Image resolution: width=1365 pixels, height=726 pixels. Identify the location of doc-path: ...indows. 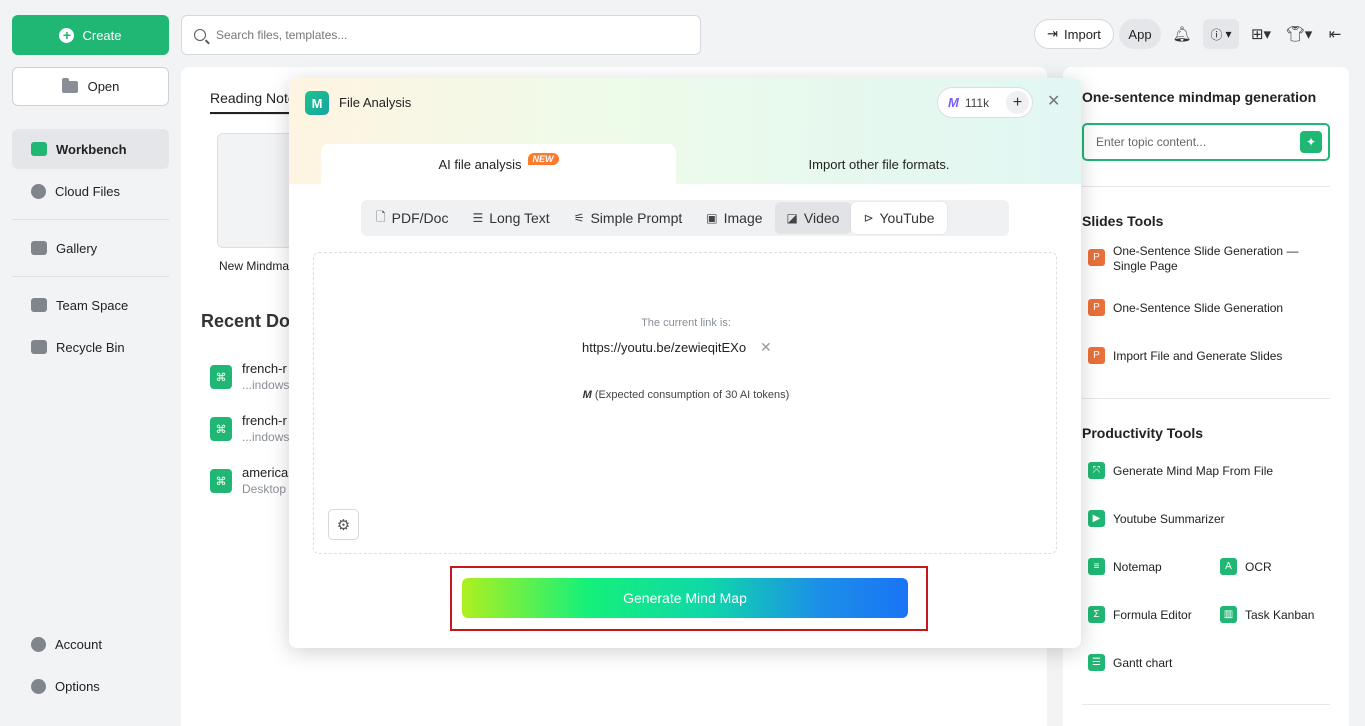
(266, 437).